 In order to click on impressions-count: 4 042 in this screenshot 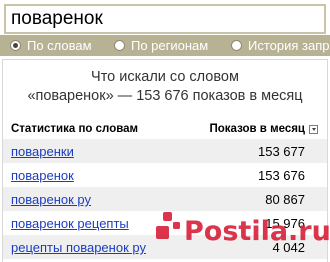, I will do `click(288, 247)`.